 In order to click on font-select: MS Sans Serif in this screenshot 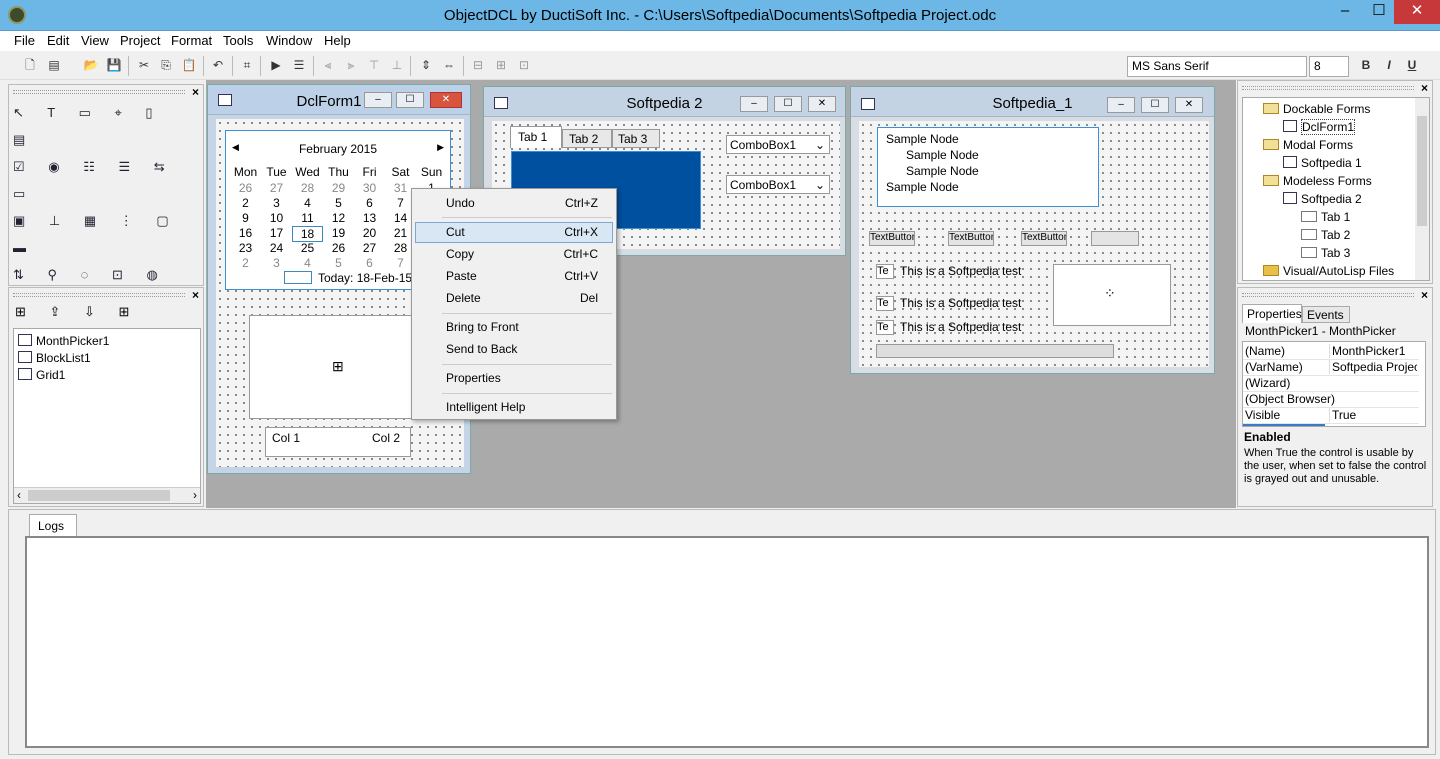, I will do `click(1217, 66)`.